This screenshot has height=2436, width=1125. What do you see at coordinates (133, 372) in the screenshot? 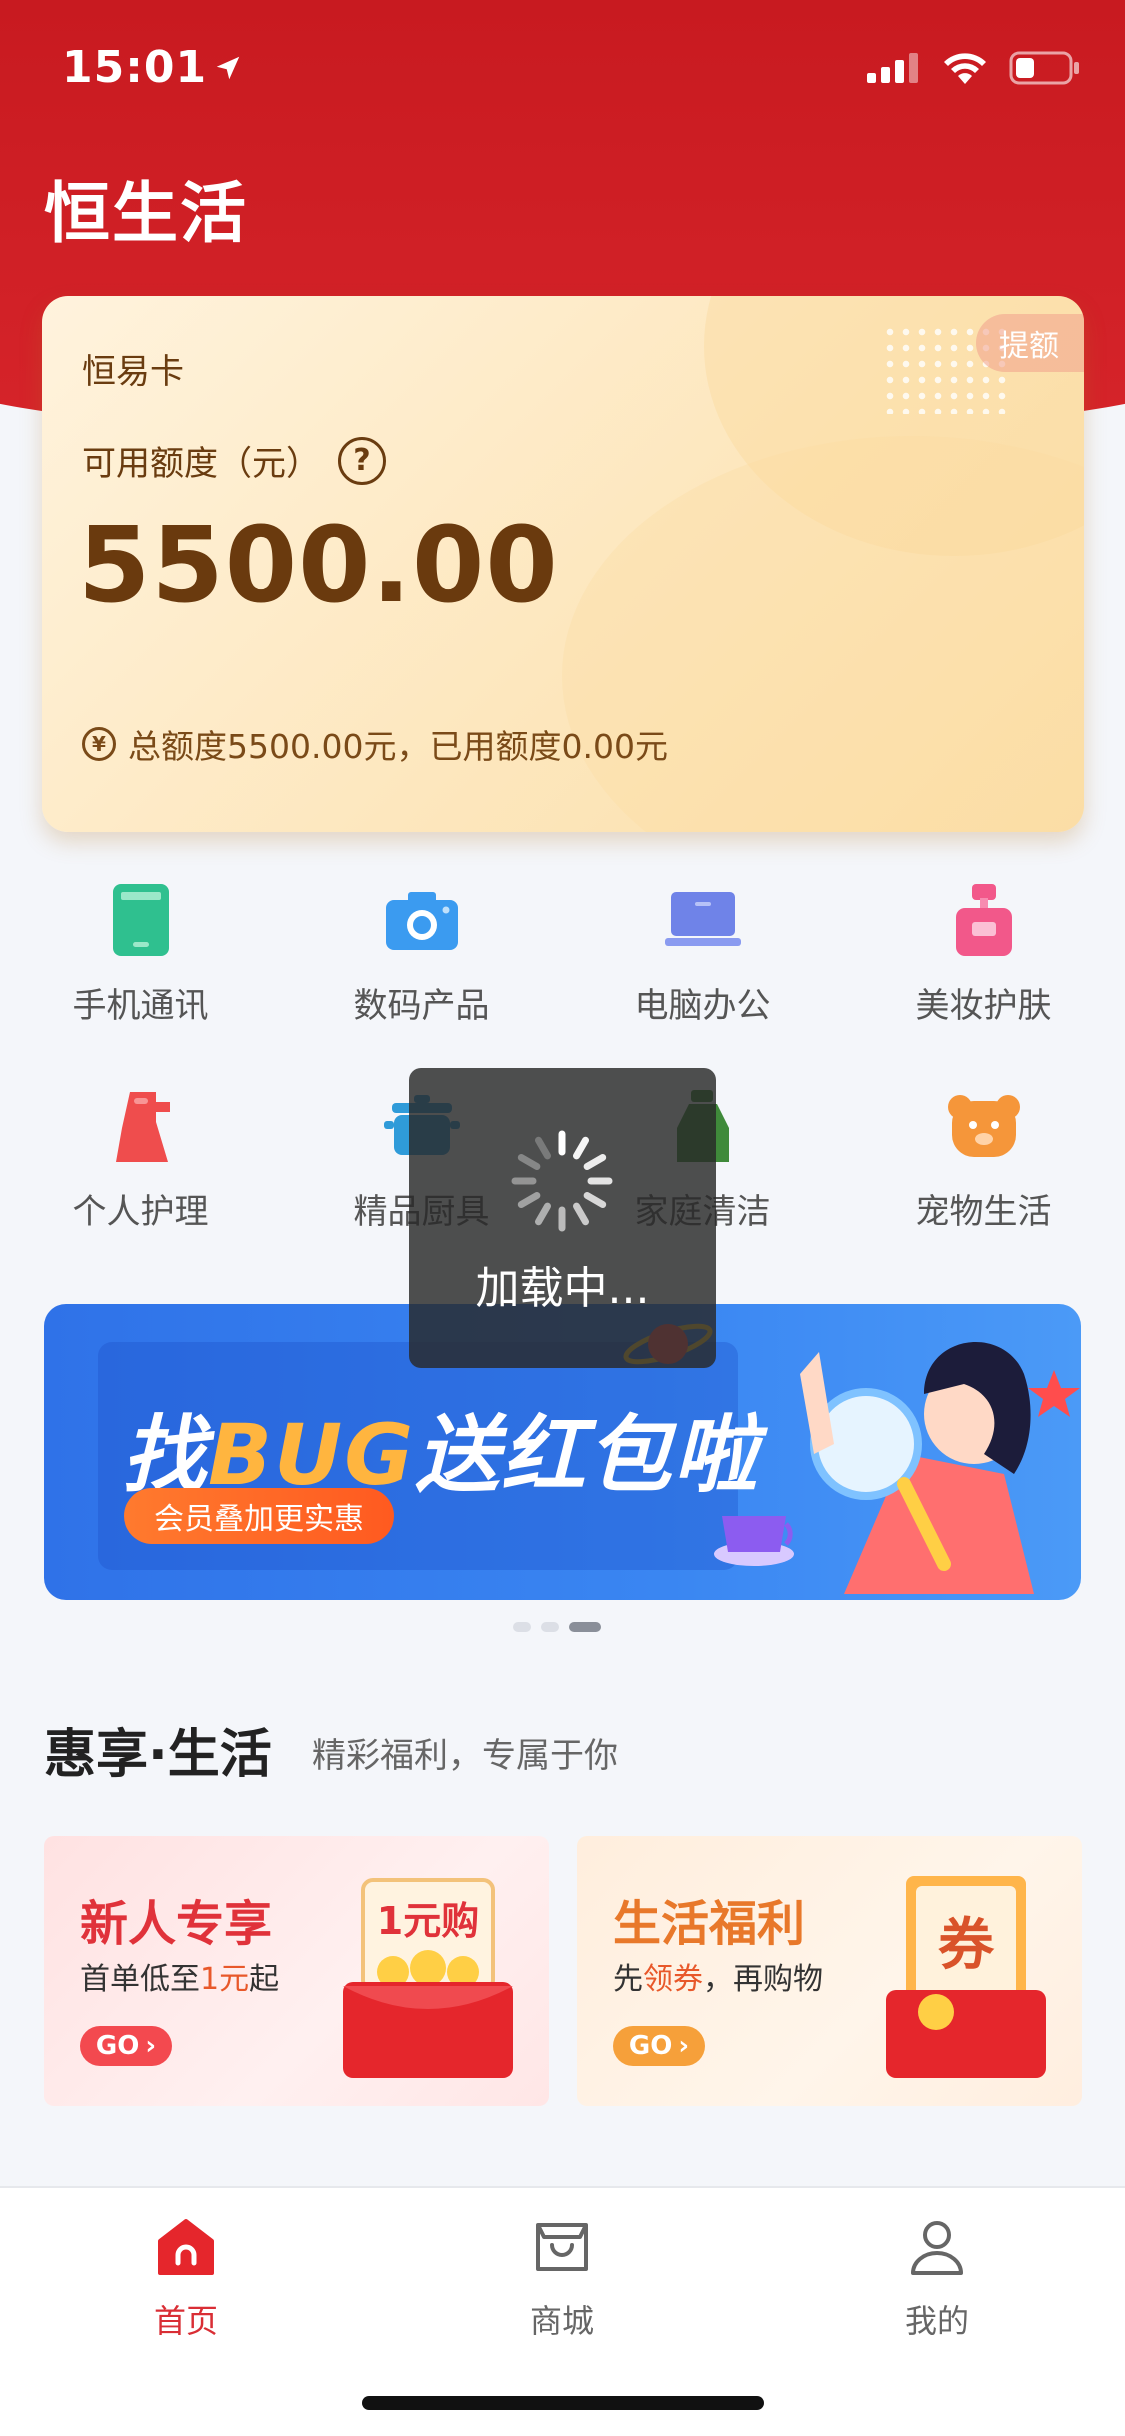
I see `card-name: 恒易卡` at bounding box center [133, 372].